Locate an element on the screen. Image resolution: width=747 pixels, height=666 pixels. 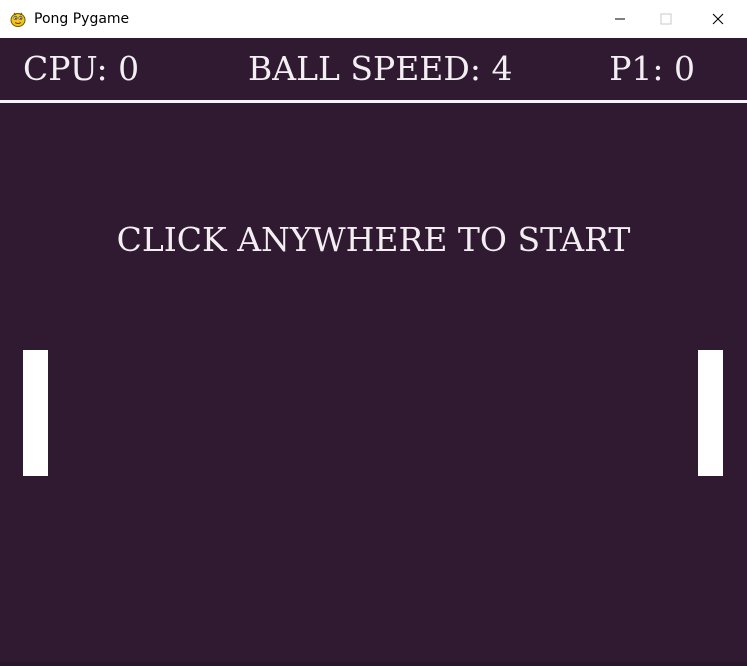
close-icon is located at coordinates (718, 19).